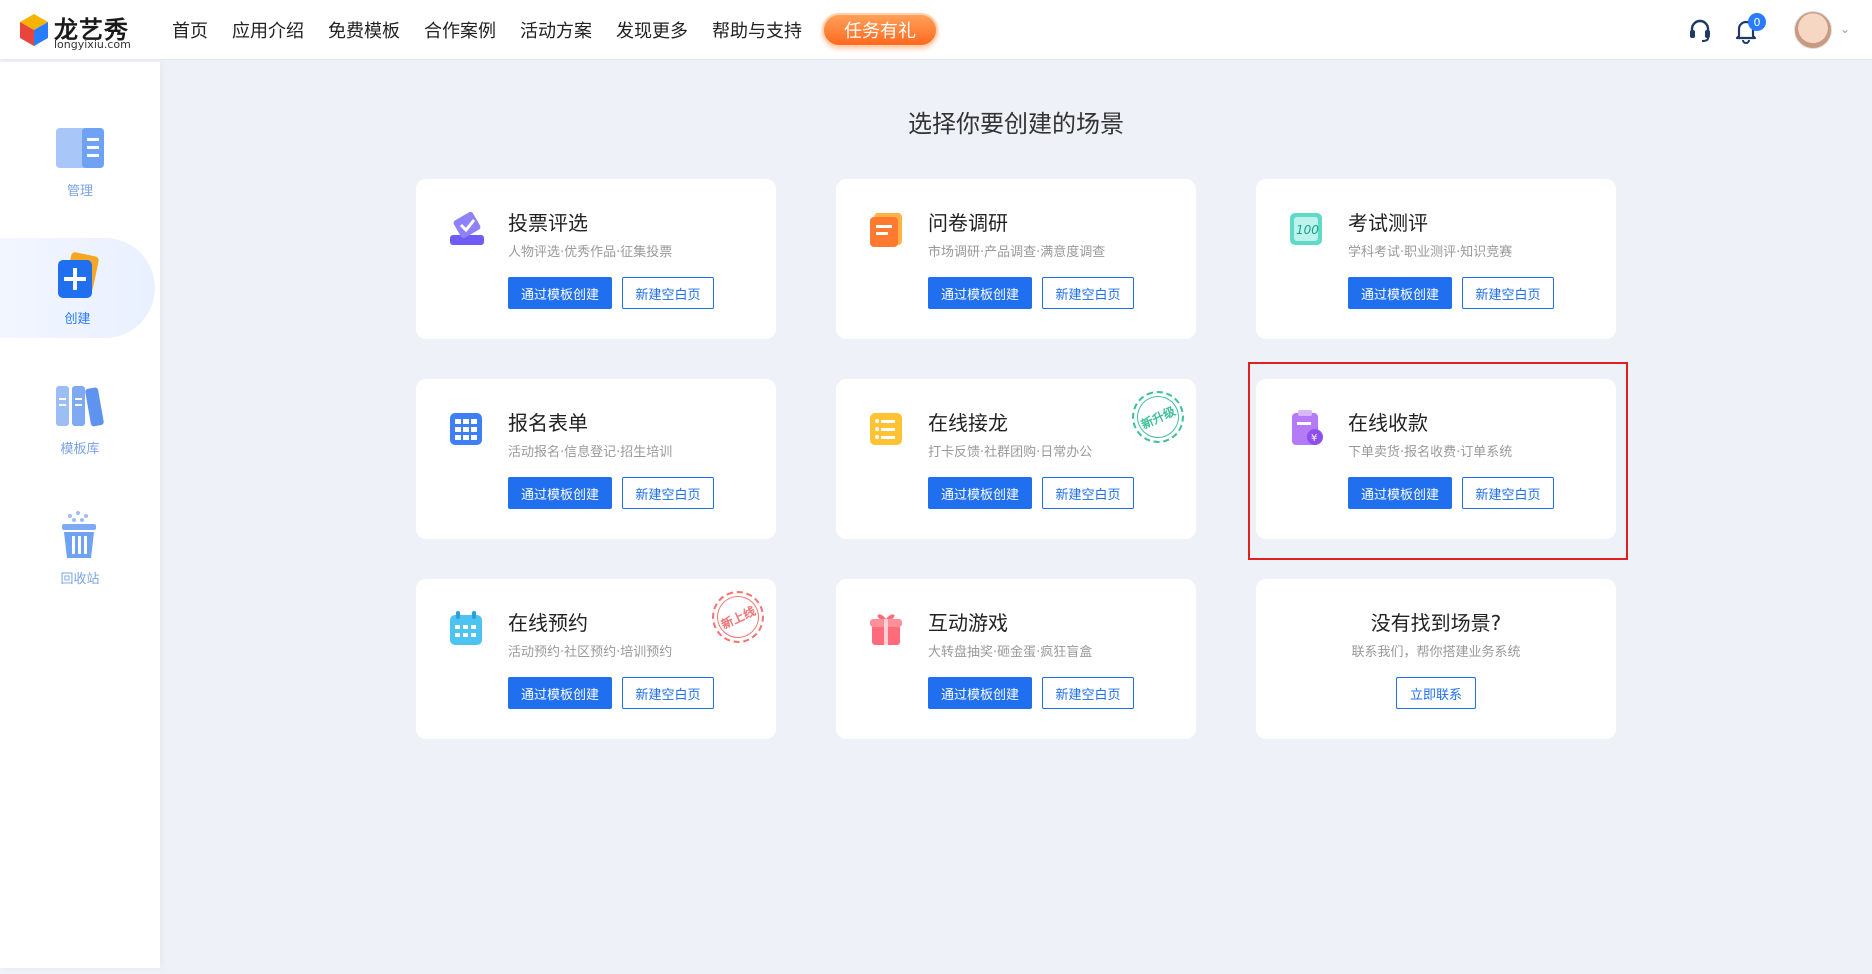 Image resolution: width=1872 pixels, height=974 pixels. Describe the element at coordinates (467, 228) in the screenshot. I see `vote-icon` at that location.